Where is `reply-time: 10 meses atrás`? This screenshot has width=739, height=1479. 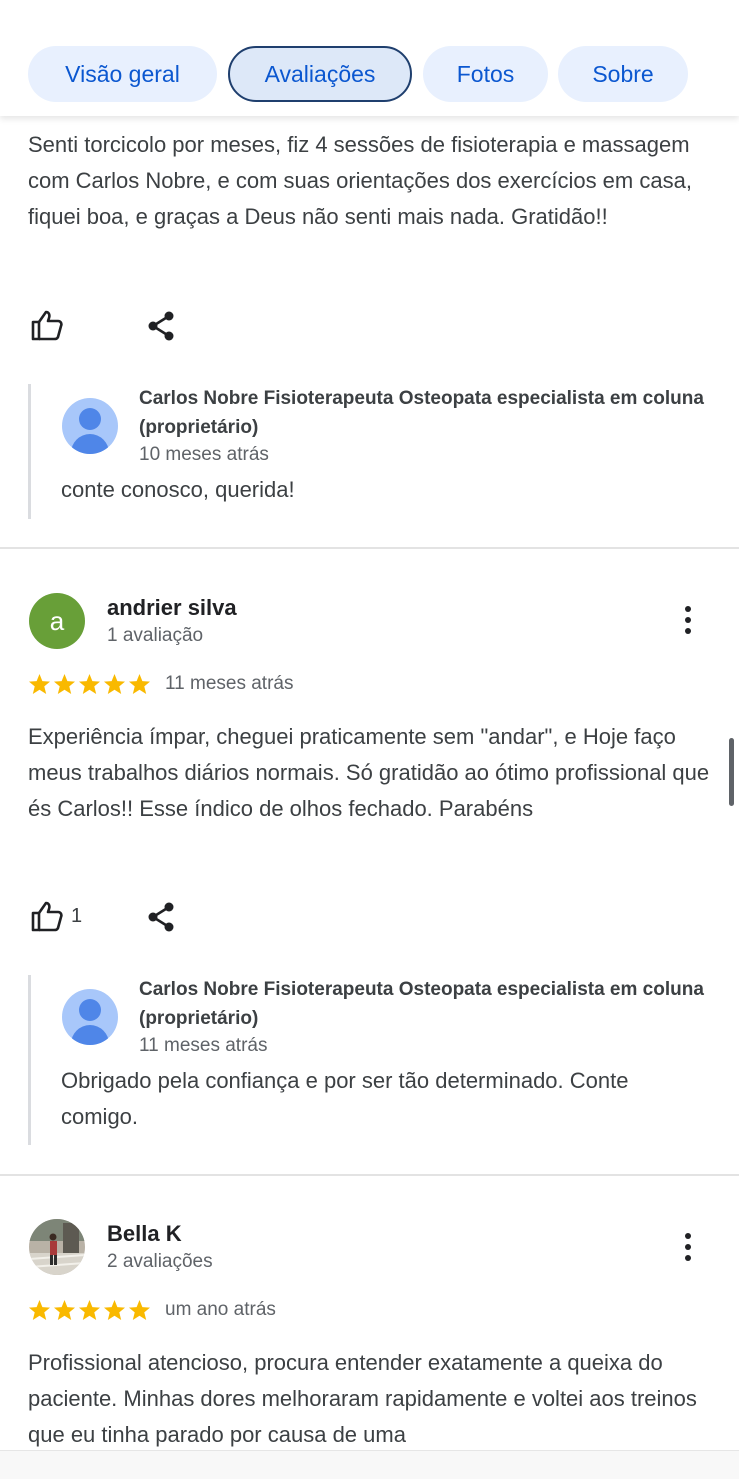 reply-time: 10 meses atrás is located at coordinates (204, 454).